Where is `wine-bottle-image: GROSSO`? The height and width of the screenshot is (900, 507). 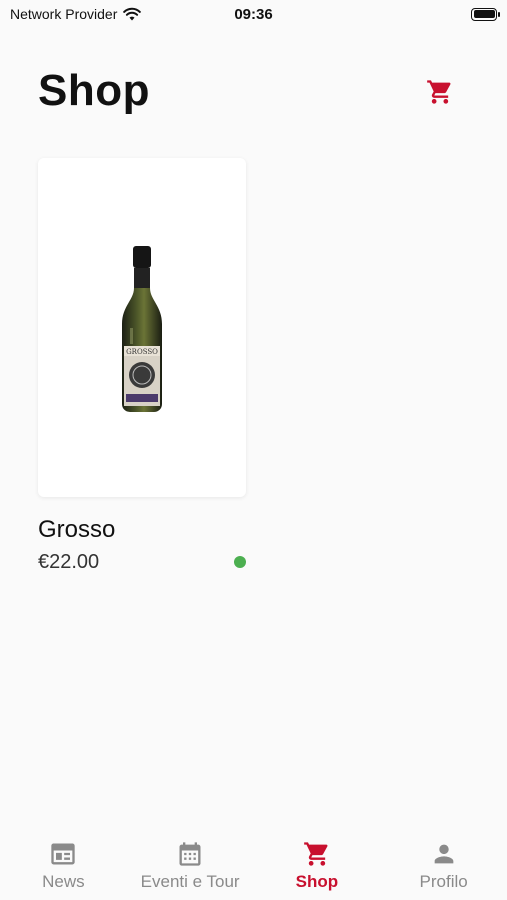
wine-bottle-image: GROSSO is located at coordinates (142, 329).